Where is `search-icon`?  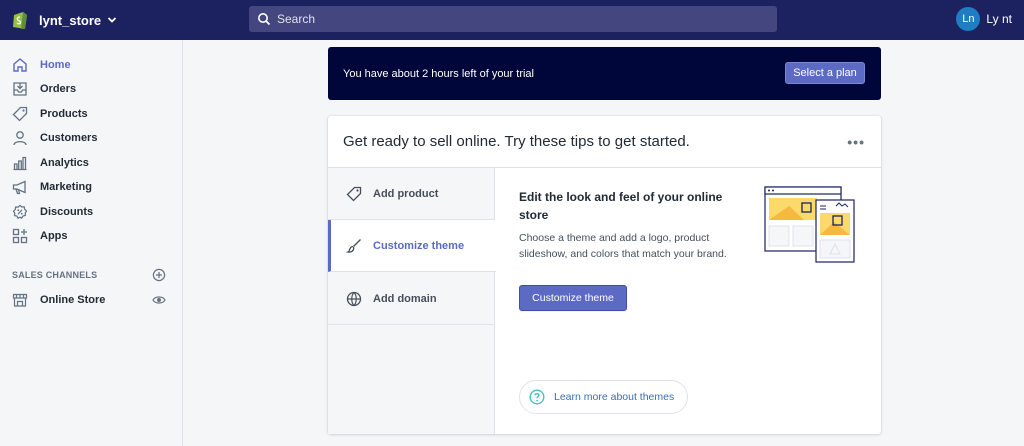 search-icon is located at coordinates (264, 19).